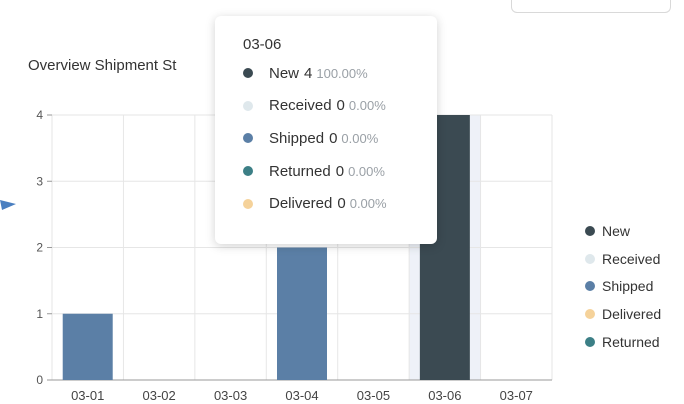 The image size is (684, 404). Describe the element at coordinates (284, 73) in the screenshot. I see `tooltip-series-name: New` at that location.